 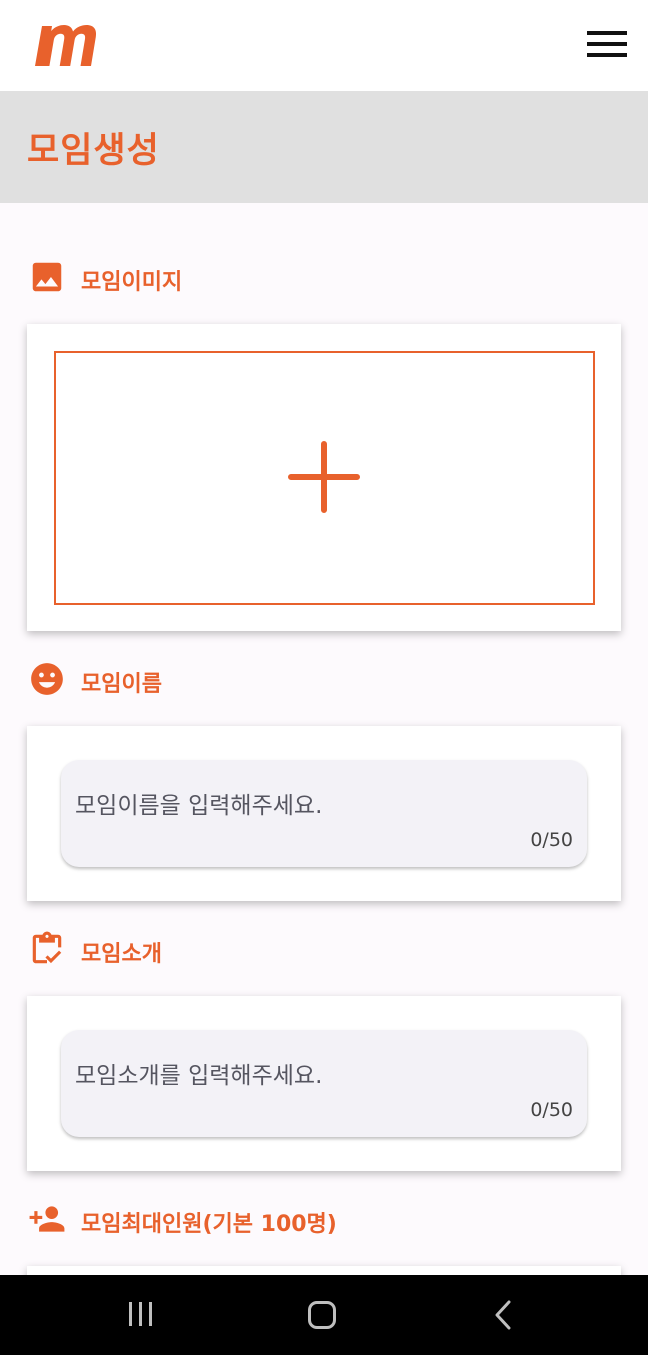 I want to click on group-intro-input: 모임소개를 입력해주세요. 0/50, so click(x=324, y=1083).